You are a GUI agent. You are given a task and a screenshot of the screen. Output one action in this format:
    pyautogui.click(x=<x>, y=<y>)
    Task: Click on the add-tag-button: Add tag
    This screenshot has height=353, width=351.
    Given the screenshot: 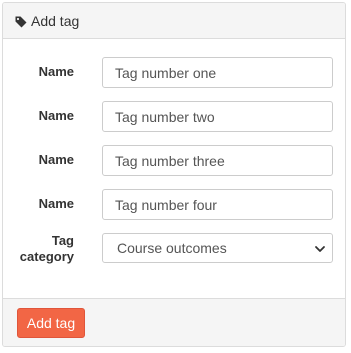 What is the action you would take?
    pyautogui.click(x=51, y=323)
    